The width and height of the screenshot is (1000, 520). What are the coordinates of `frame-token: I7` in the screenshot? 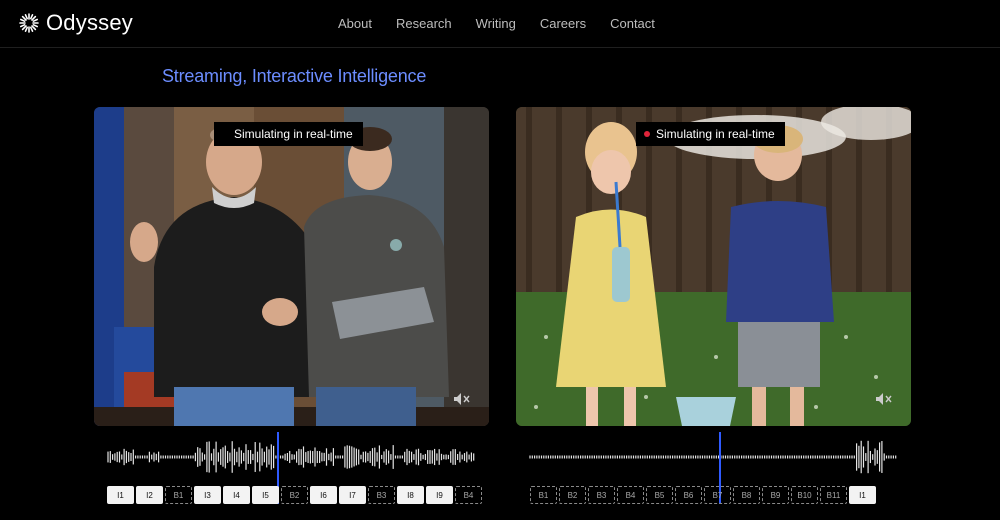 It's located at (352, 495).